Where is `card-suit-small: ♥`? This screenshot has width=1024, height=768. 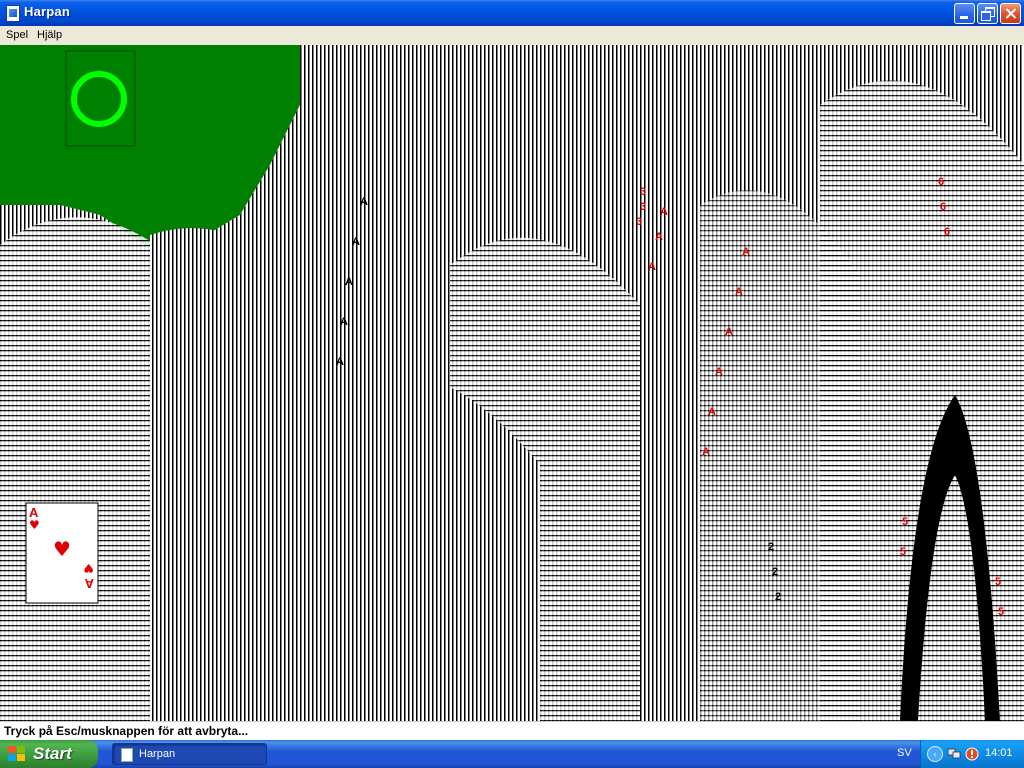 card-suit-small: ♥ is located at coordinates (34, 525).